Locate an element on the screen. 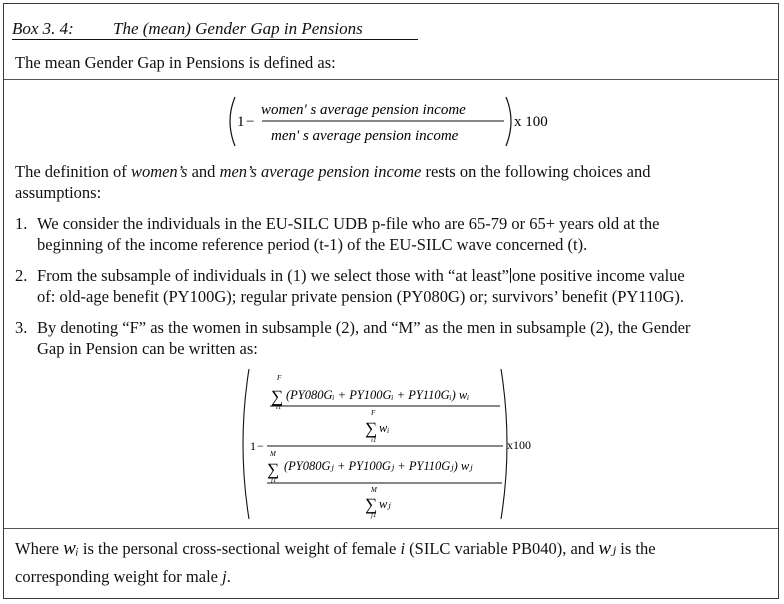 The image size is (784, 604). footer-text-e: corresponding weight for male is located at coordinates (119, 576).